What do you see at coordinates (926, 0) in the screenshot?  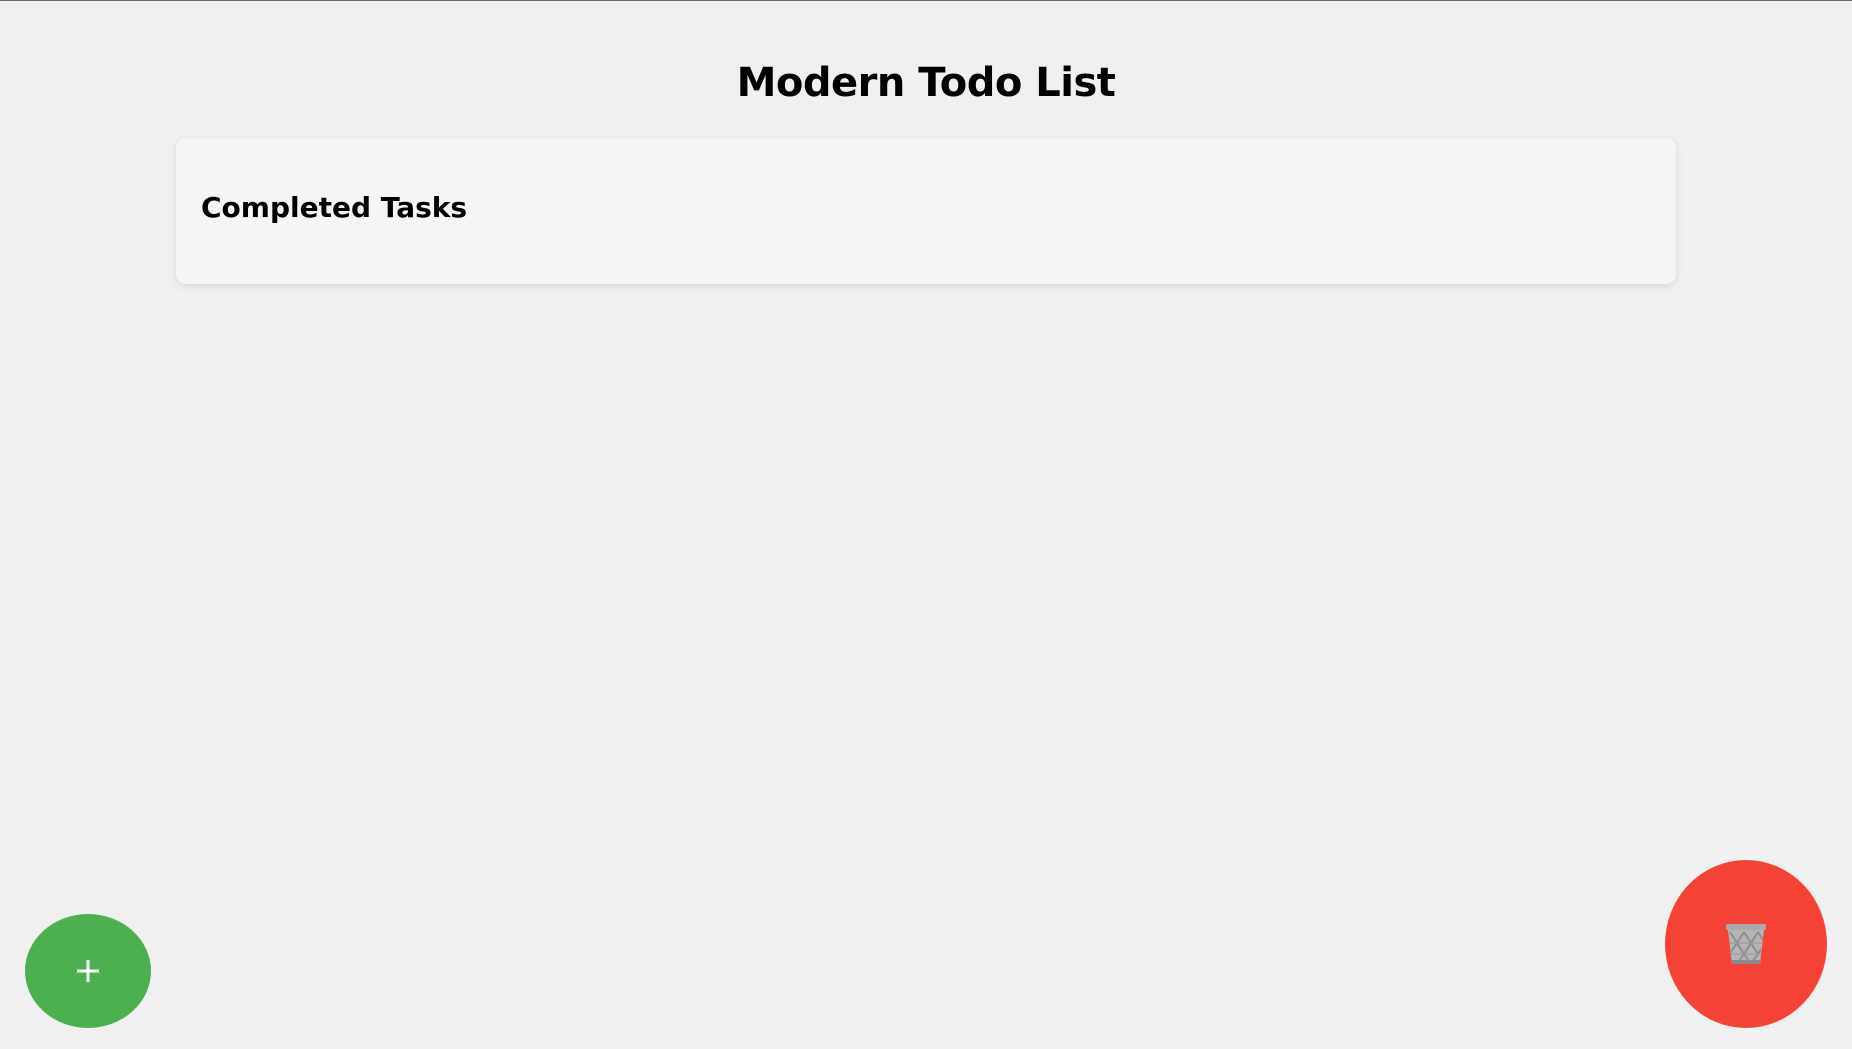 I see `top-border` at bounding box center [926, 0].